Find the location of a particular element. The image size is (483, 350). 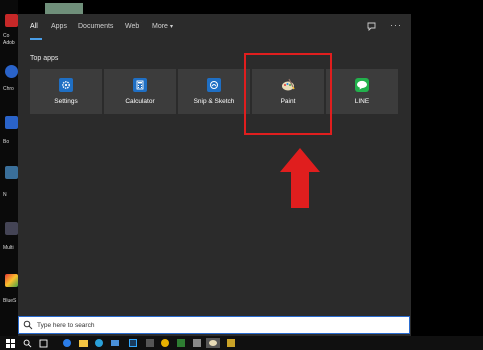

tab-documents: Documents is located at coordinates (95, 26).